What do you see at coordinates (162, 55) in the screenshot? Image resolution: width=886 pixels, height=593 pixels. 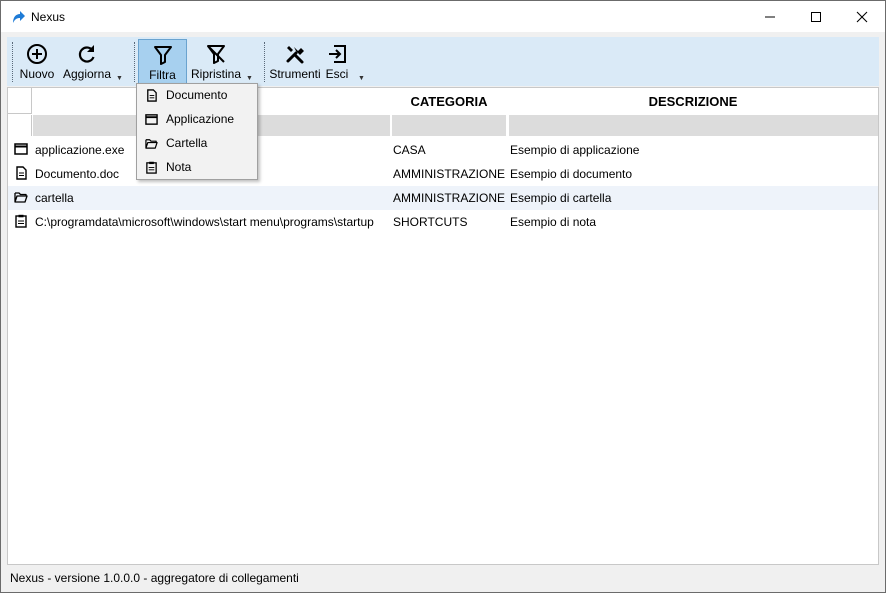 I see `filter-icon` at bounding box center [162, 55].